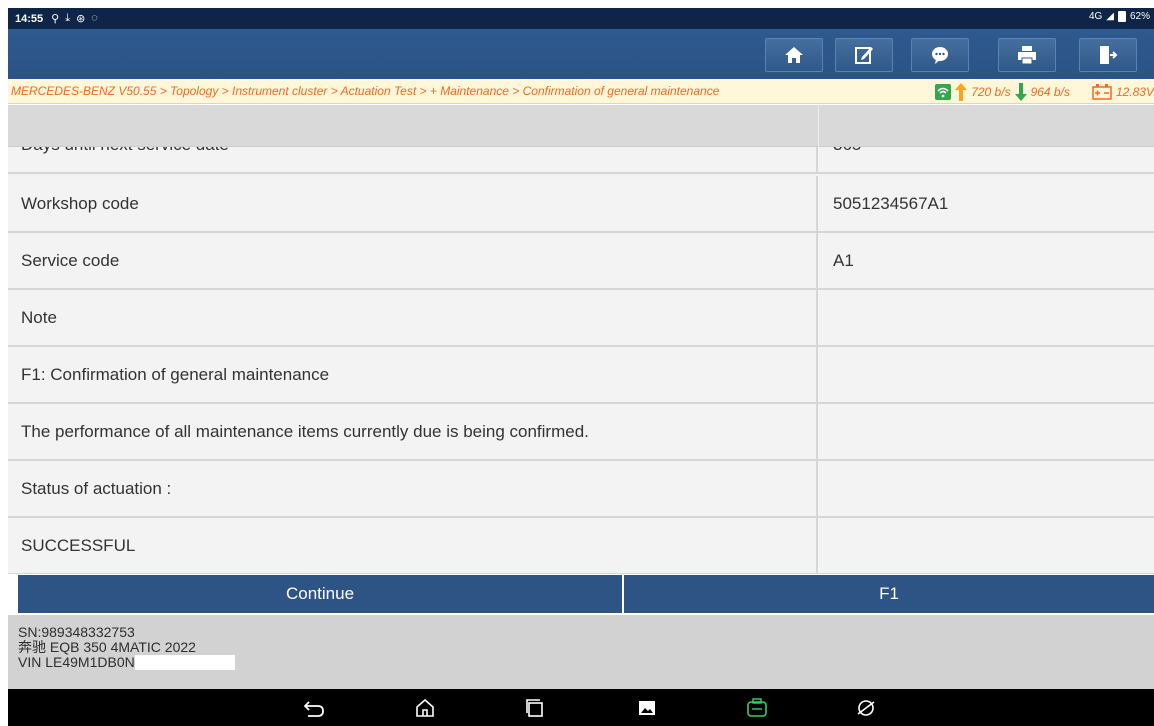  I want to click on print-button, so click(1027, 55).